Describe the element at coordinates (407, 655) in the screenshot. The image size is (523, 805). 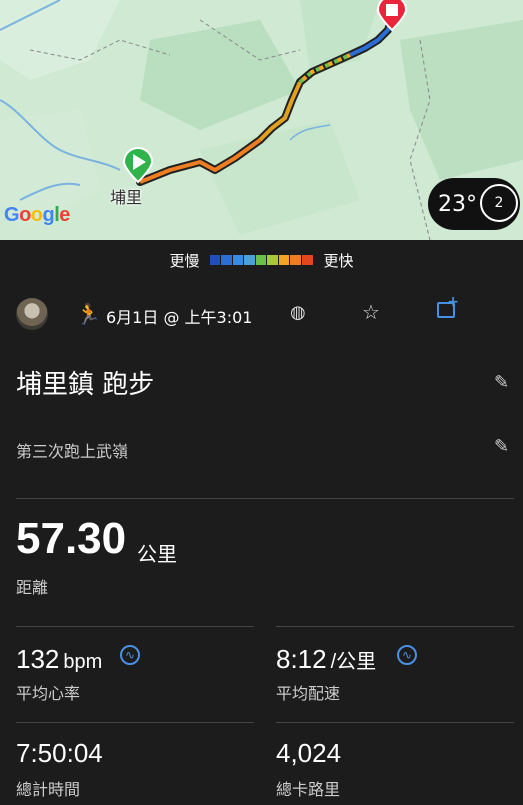
I see `pace-chart-icon: ∿` at that location.